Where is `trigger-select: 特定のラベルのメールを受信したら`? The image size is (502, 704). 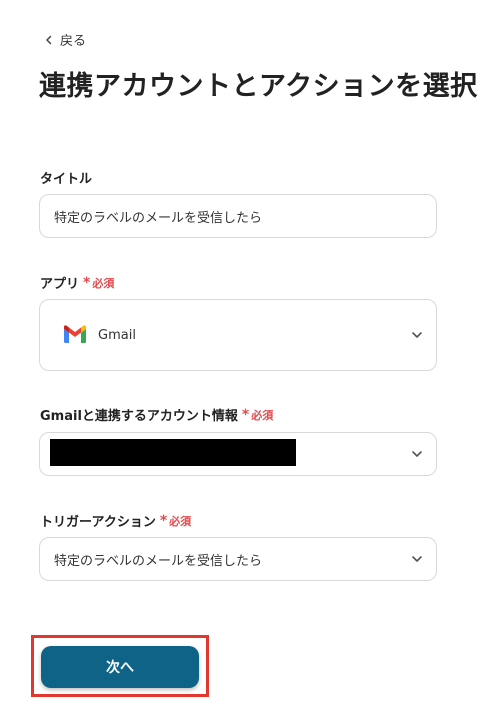 trigger-select: 特定のラベルのメールを受信したら is located at coordinates (238, 559).